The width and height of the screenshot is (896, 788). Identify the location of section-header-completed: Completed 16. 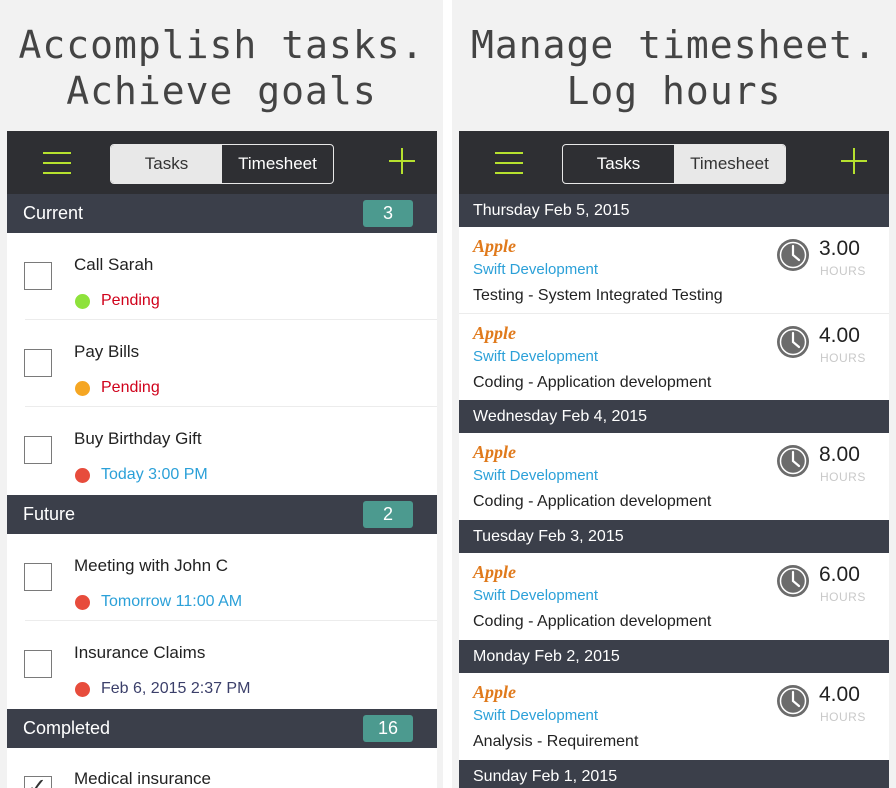
(222, 728).